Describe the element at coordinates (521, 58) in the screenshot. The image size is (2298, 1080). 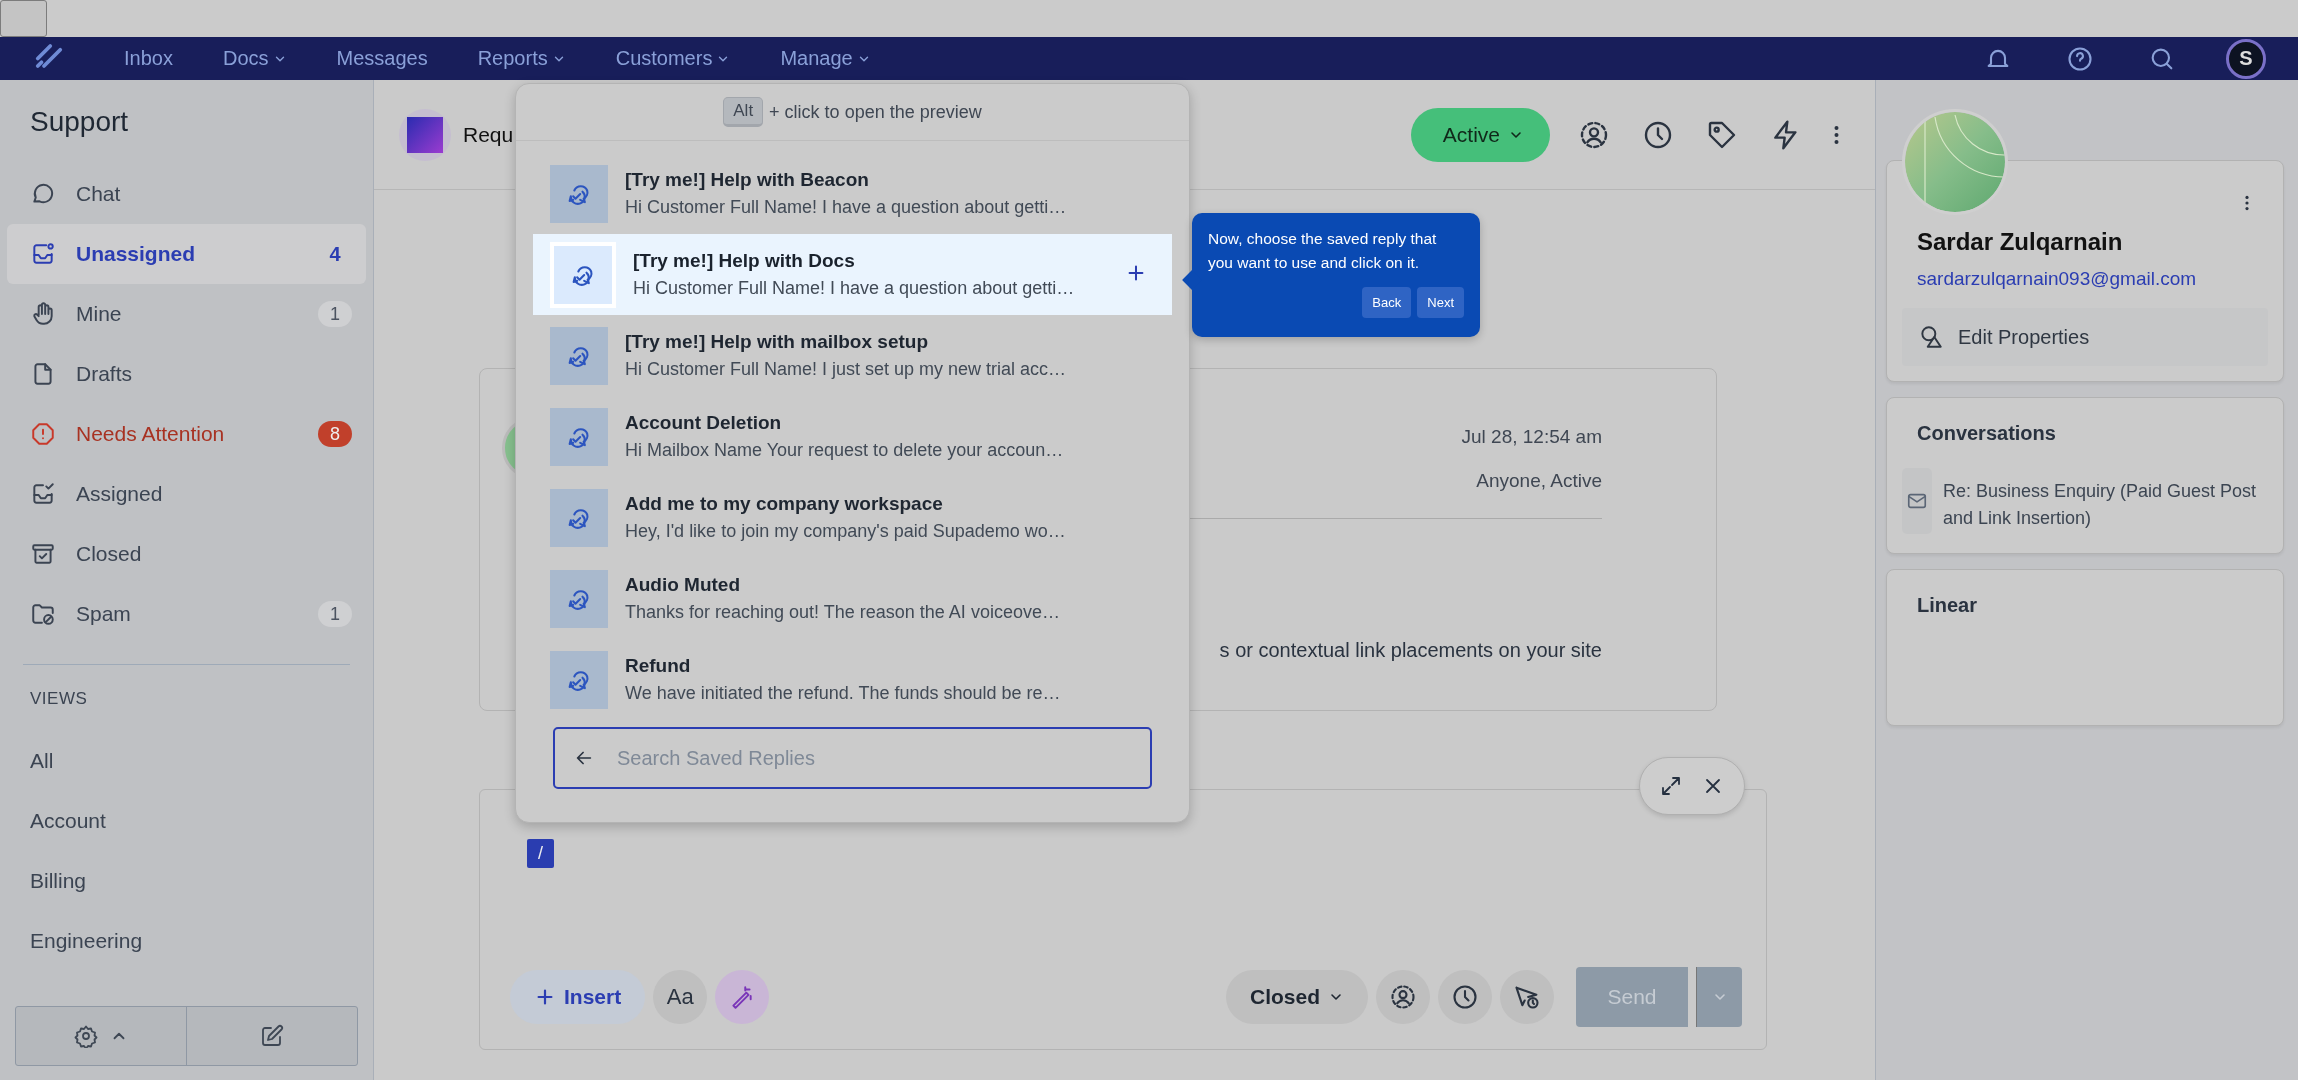
I see `nav-link: Reports` at that location.